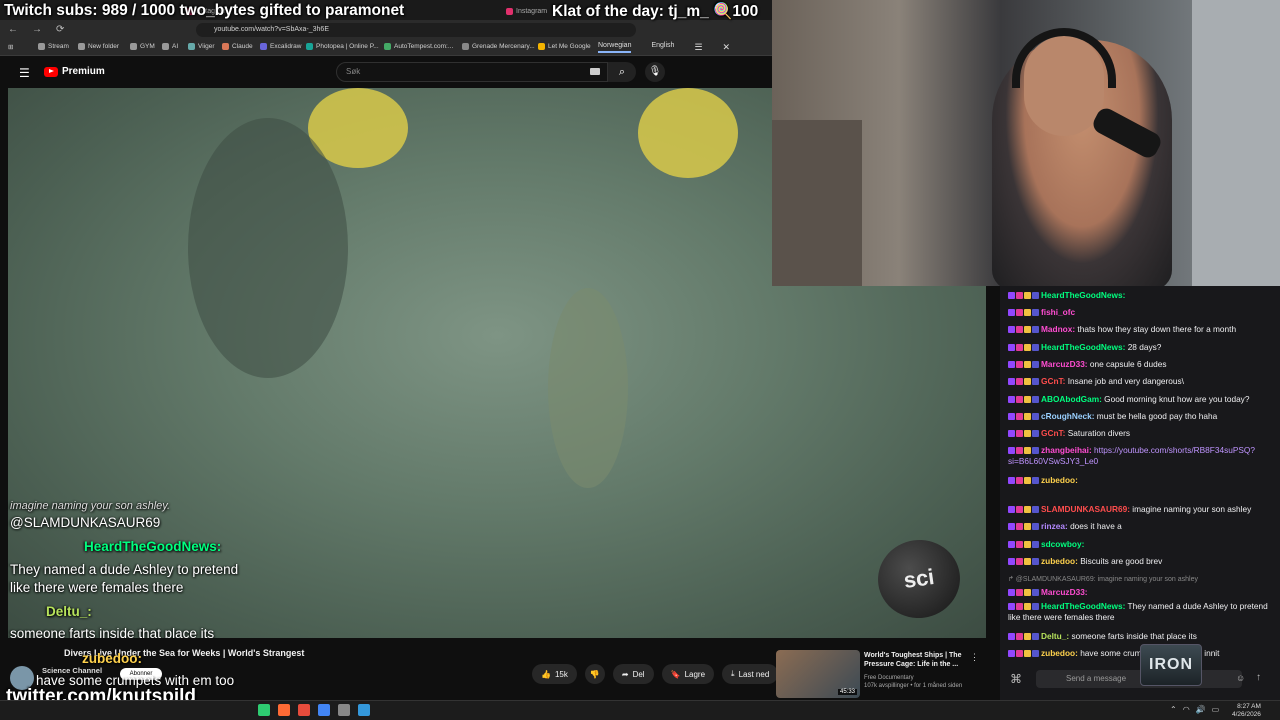  I want to click on overlay-chat-user: zubedoo:, so click(112, 659).